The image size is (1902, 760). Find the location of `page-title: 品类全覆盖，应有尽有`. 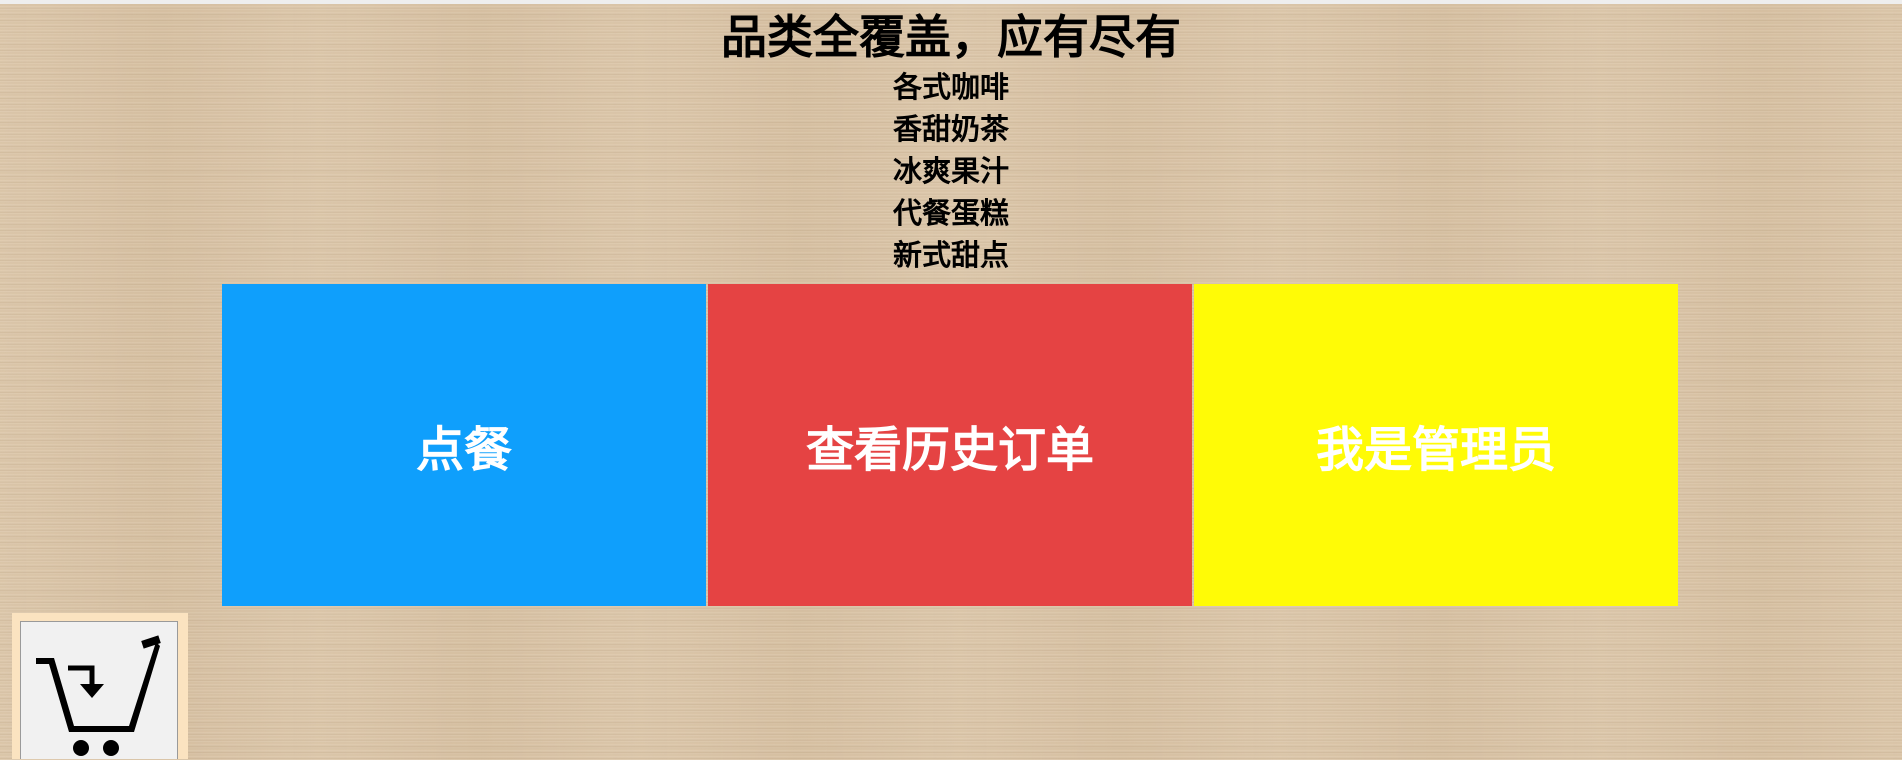

page-title: 品类全覆盖，应有尽有 is located at coordinates (951, 37).